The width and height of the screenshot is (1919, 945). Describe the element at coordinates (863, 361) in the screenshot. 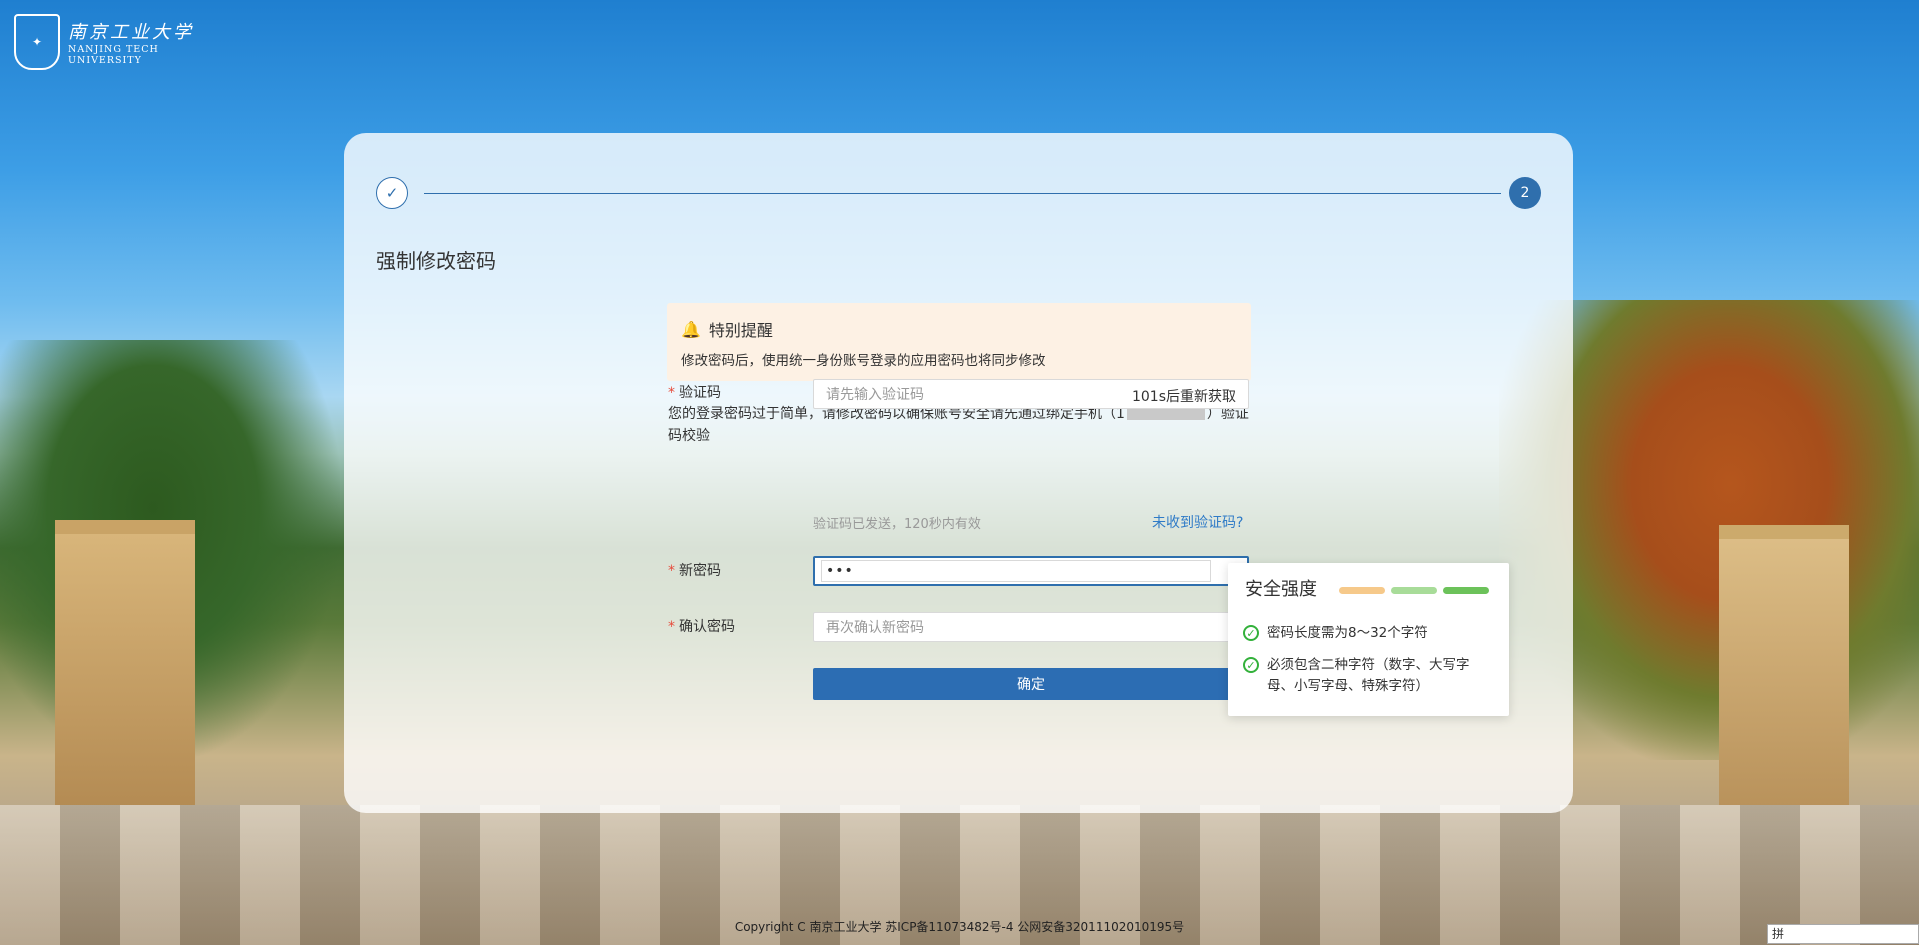

I see `notice-body: 修改密码后，使用统一身份账号登录的应用密码也将同步修改` at that location.